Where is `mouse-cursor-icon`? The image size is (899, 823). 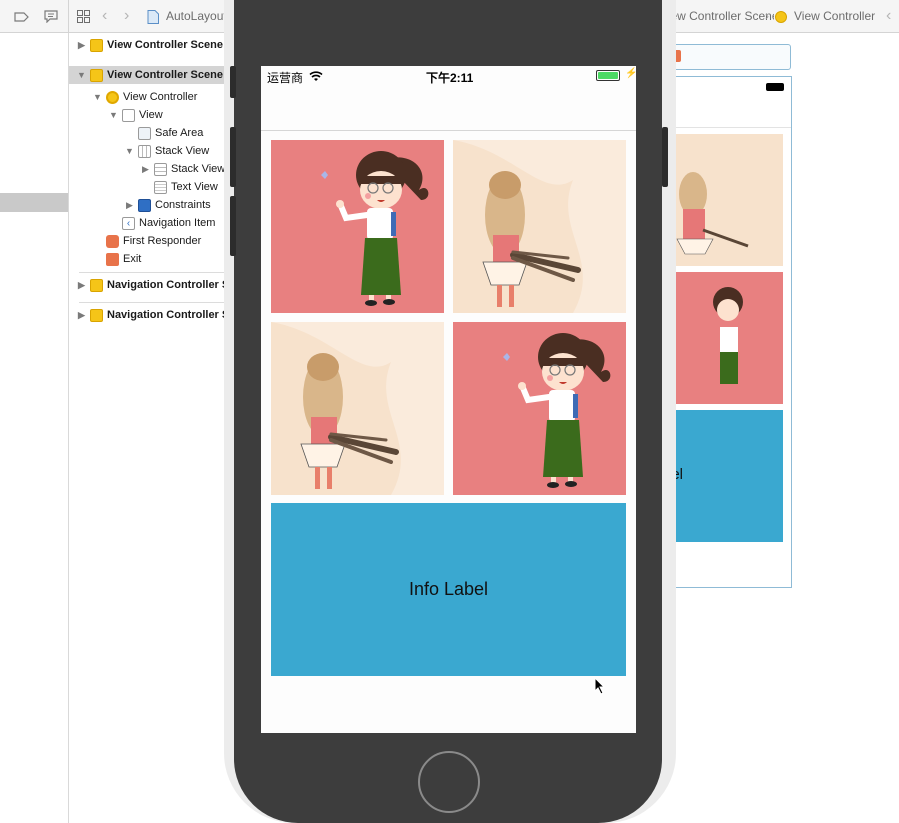
mouse-cursor-icon is located at coordinates (600, 688).